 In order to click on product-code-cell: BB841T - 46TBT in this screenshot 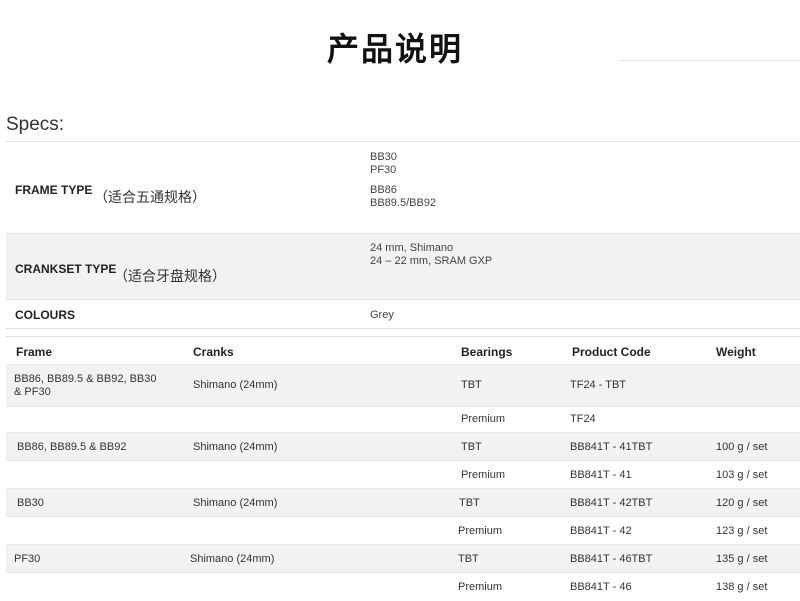, I will do `click(611, 559)`.